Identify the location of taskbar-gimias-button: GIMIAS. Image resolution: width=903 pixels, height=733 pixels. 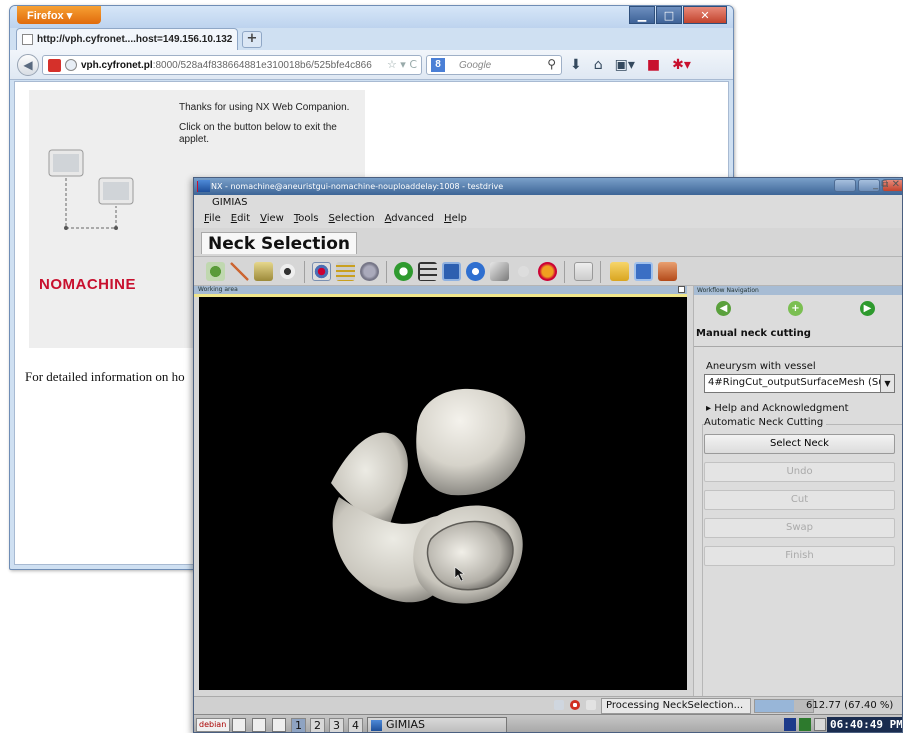
(437, 724).